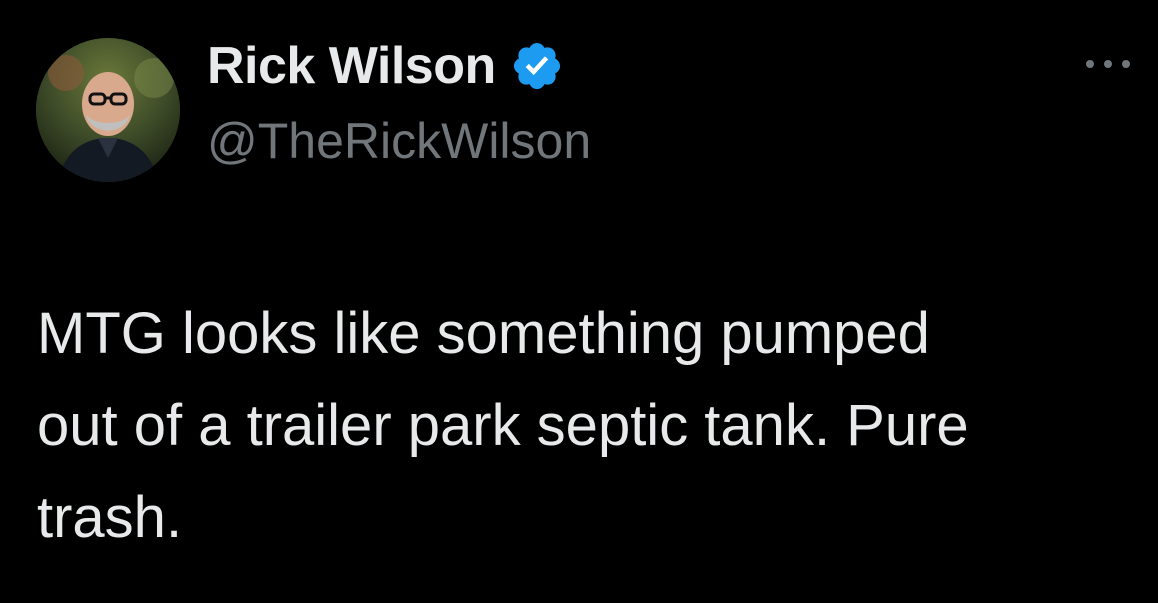 This screenshot has width=1158, height=603. What do you see at coordinates (503, 425) in the screenshot?
I see `tweet-text-line: out of a trailer park septic tank. Pure` at bounding box center [503, 425].